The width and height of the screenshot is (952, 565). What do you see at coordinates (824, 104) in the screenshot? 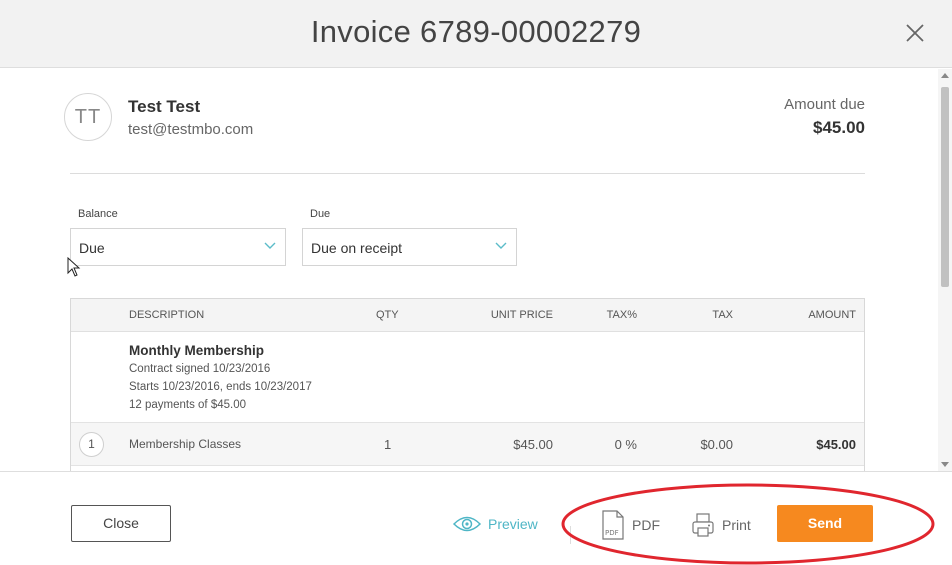
I see `amount-due-label: Amount due` at bounding box center [824, 104].